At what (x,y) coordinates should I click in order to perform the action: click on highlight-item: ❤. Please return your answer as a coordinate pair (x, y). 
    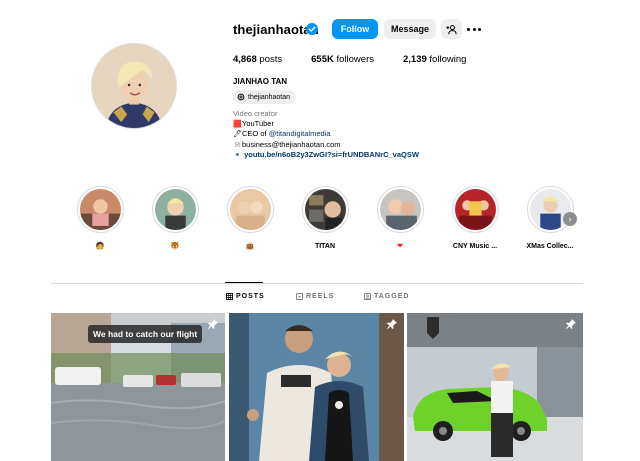
    Looking at the image, I should click on (400, 219).